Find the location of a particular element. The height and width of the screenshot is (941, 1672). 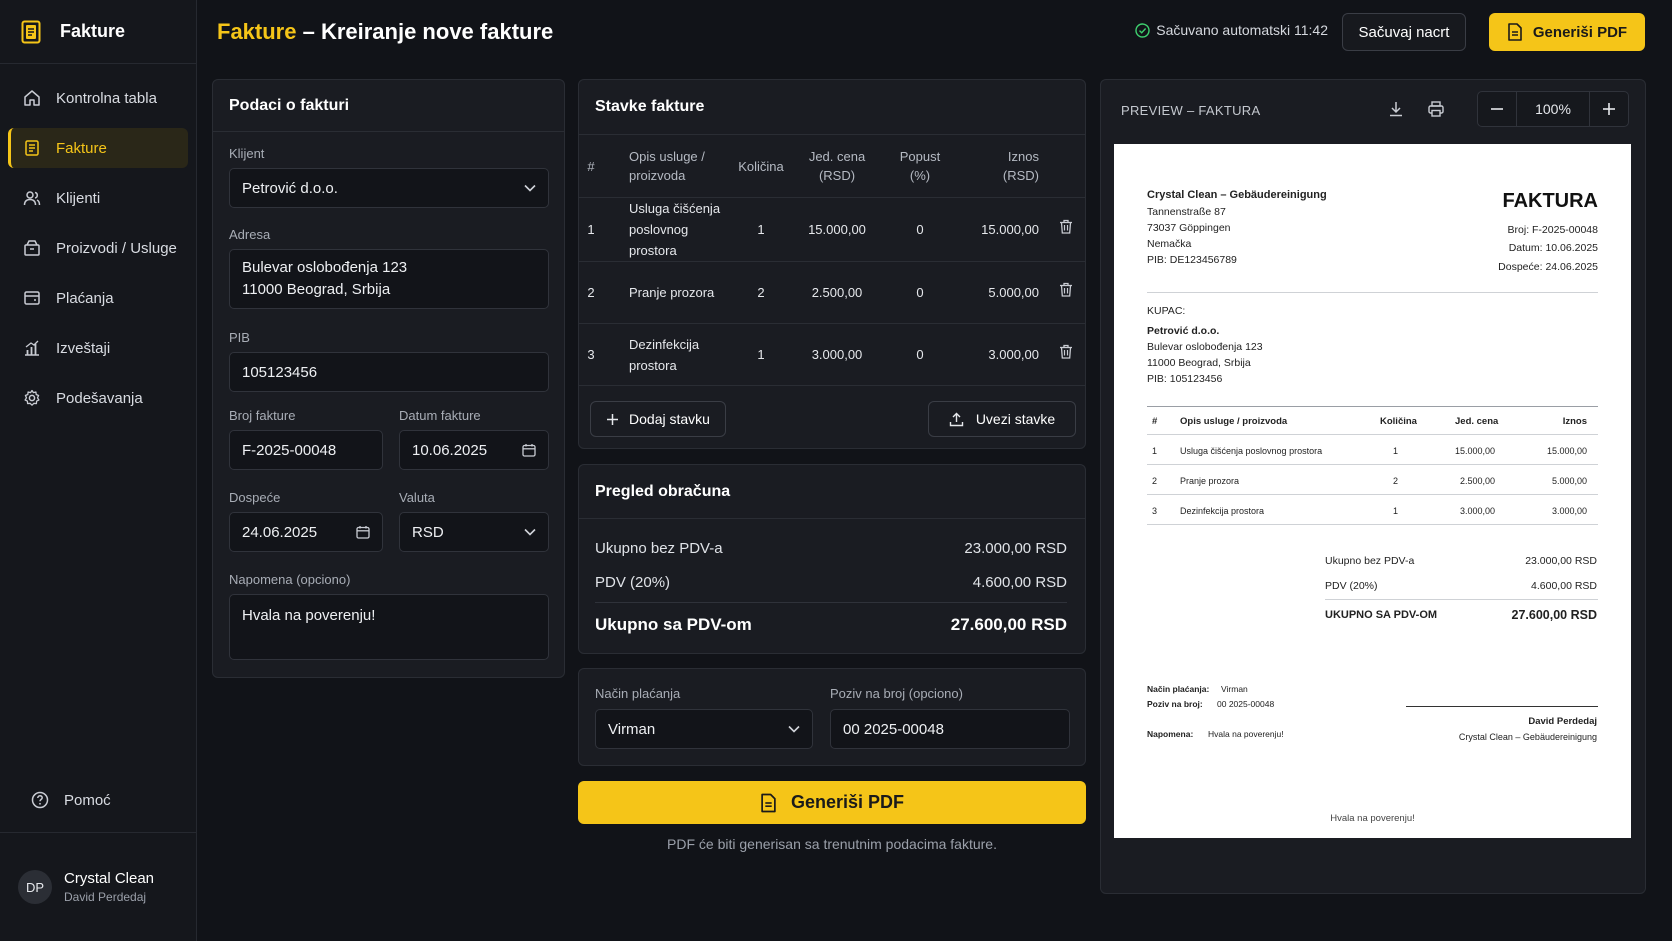

generate-pdf-button: Generiši PDF is located at coordinates (832, 802).